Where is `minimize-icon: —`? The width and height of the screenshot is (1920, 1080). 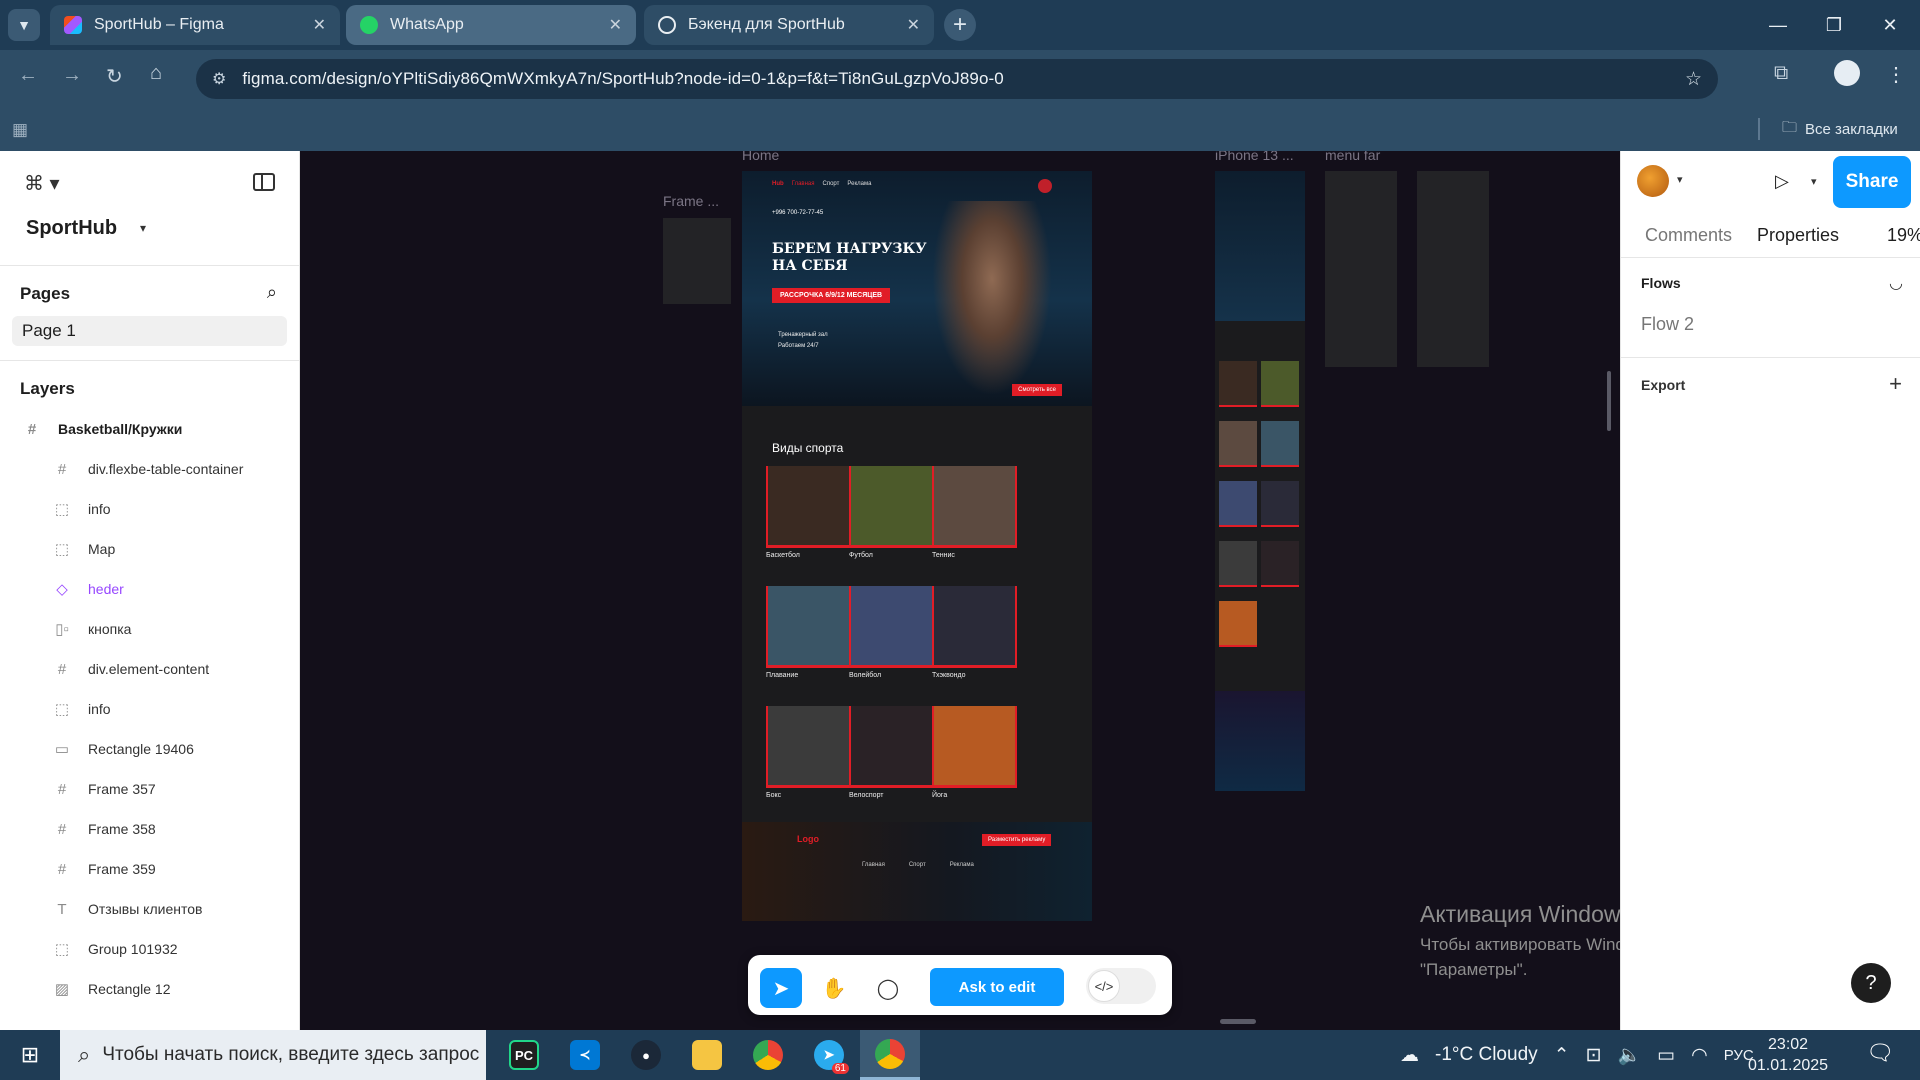
minimize-icon: — is located at coordinates (1778, 25).